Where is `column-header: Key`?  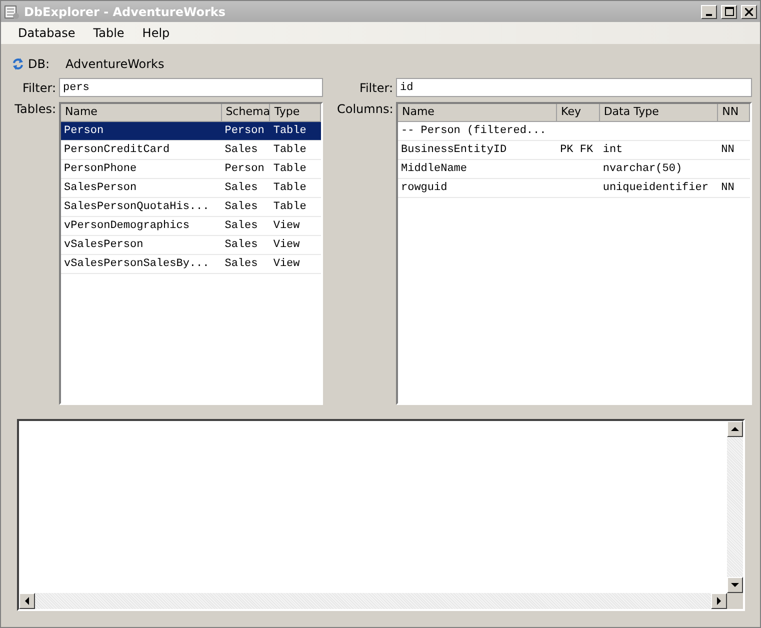 column-header: Key is located at coordinates (578, 112).